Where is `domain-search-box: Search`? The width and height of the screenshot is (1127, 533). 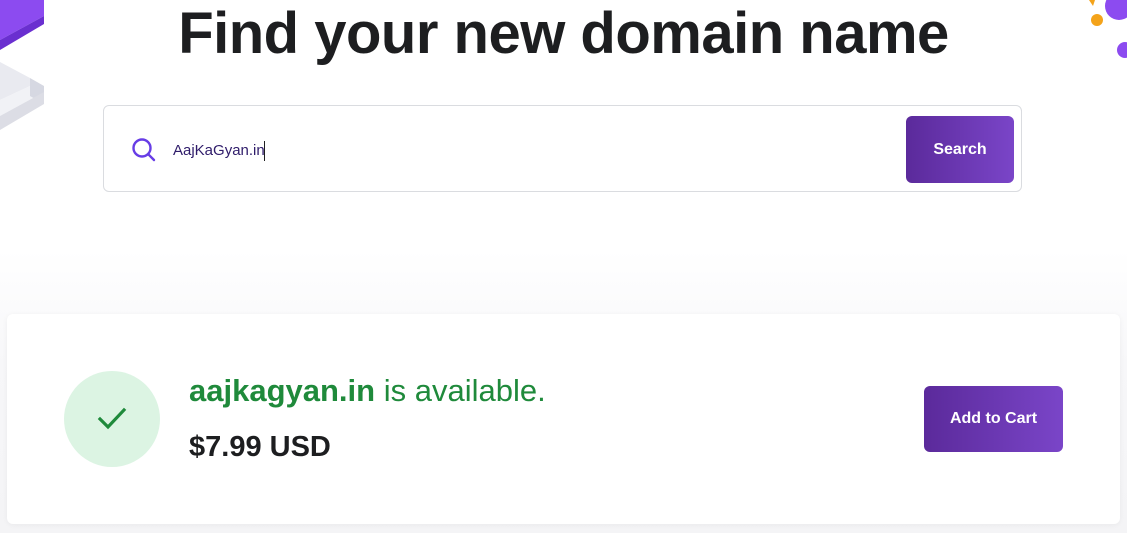 domain-search-box: Search is located at coordinates (562, 148).